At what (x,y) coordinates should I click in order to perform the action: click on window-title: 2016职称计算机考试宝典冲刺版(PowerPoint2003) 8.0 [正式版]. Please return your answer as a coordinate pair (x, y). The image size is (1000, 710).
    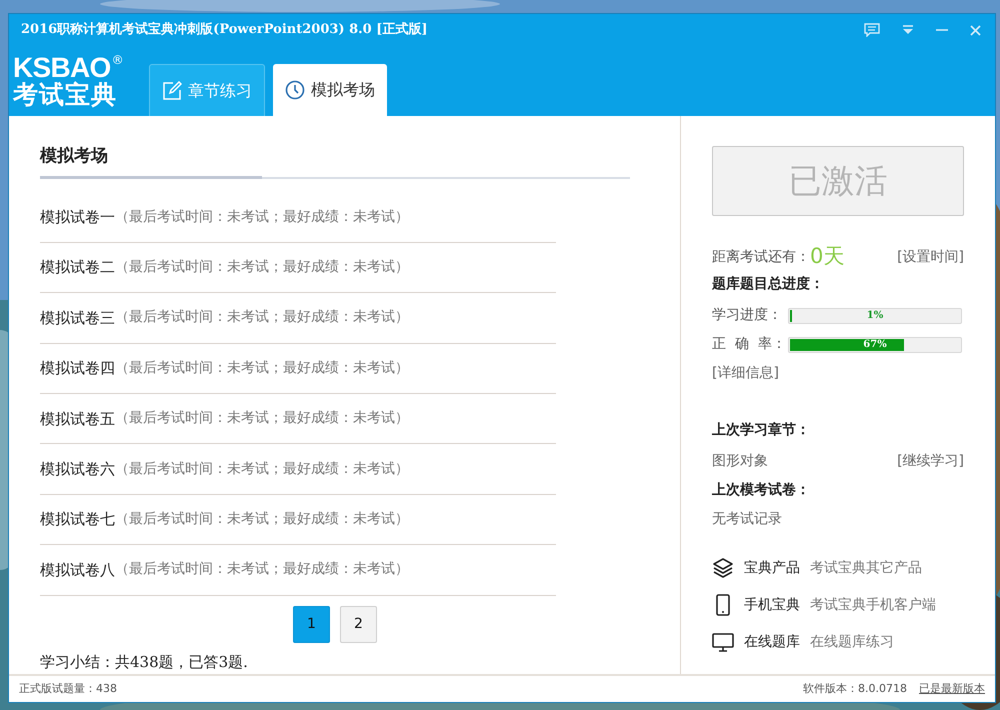
    Looking at the image, I should click on (224, 30).